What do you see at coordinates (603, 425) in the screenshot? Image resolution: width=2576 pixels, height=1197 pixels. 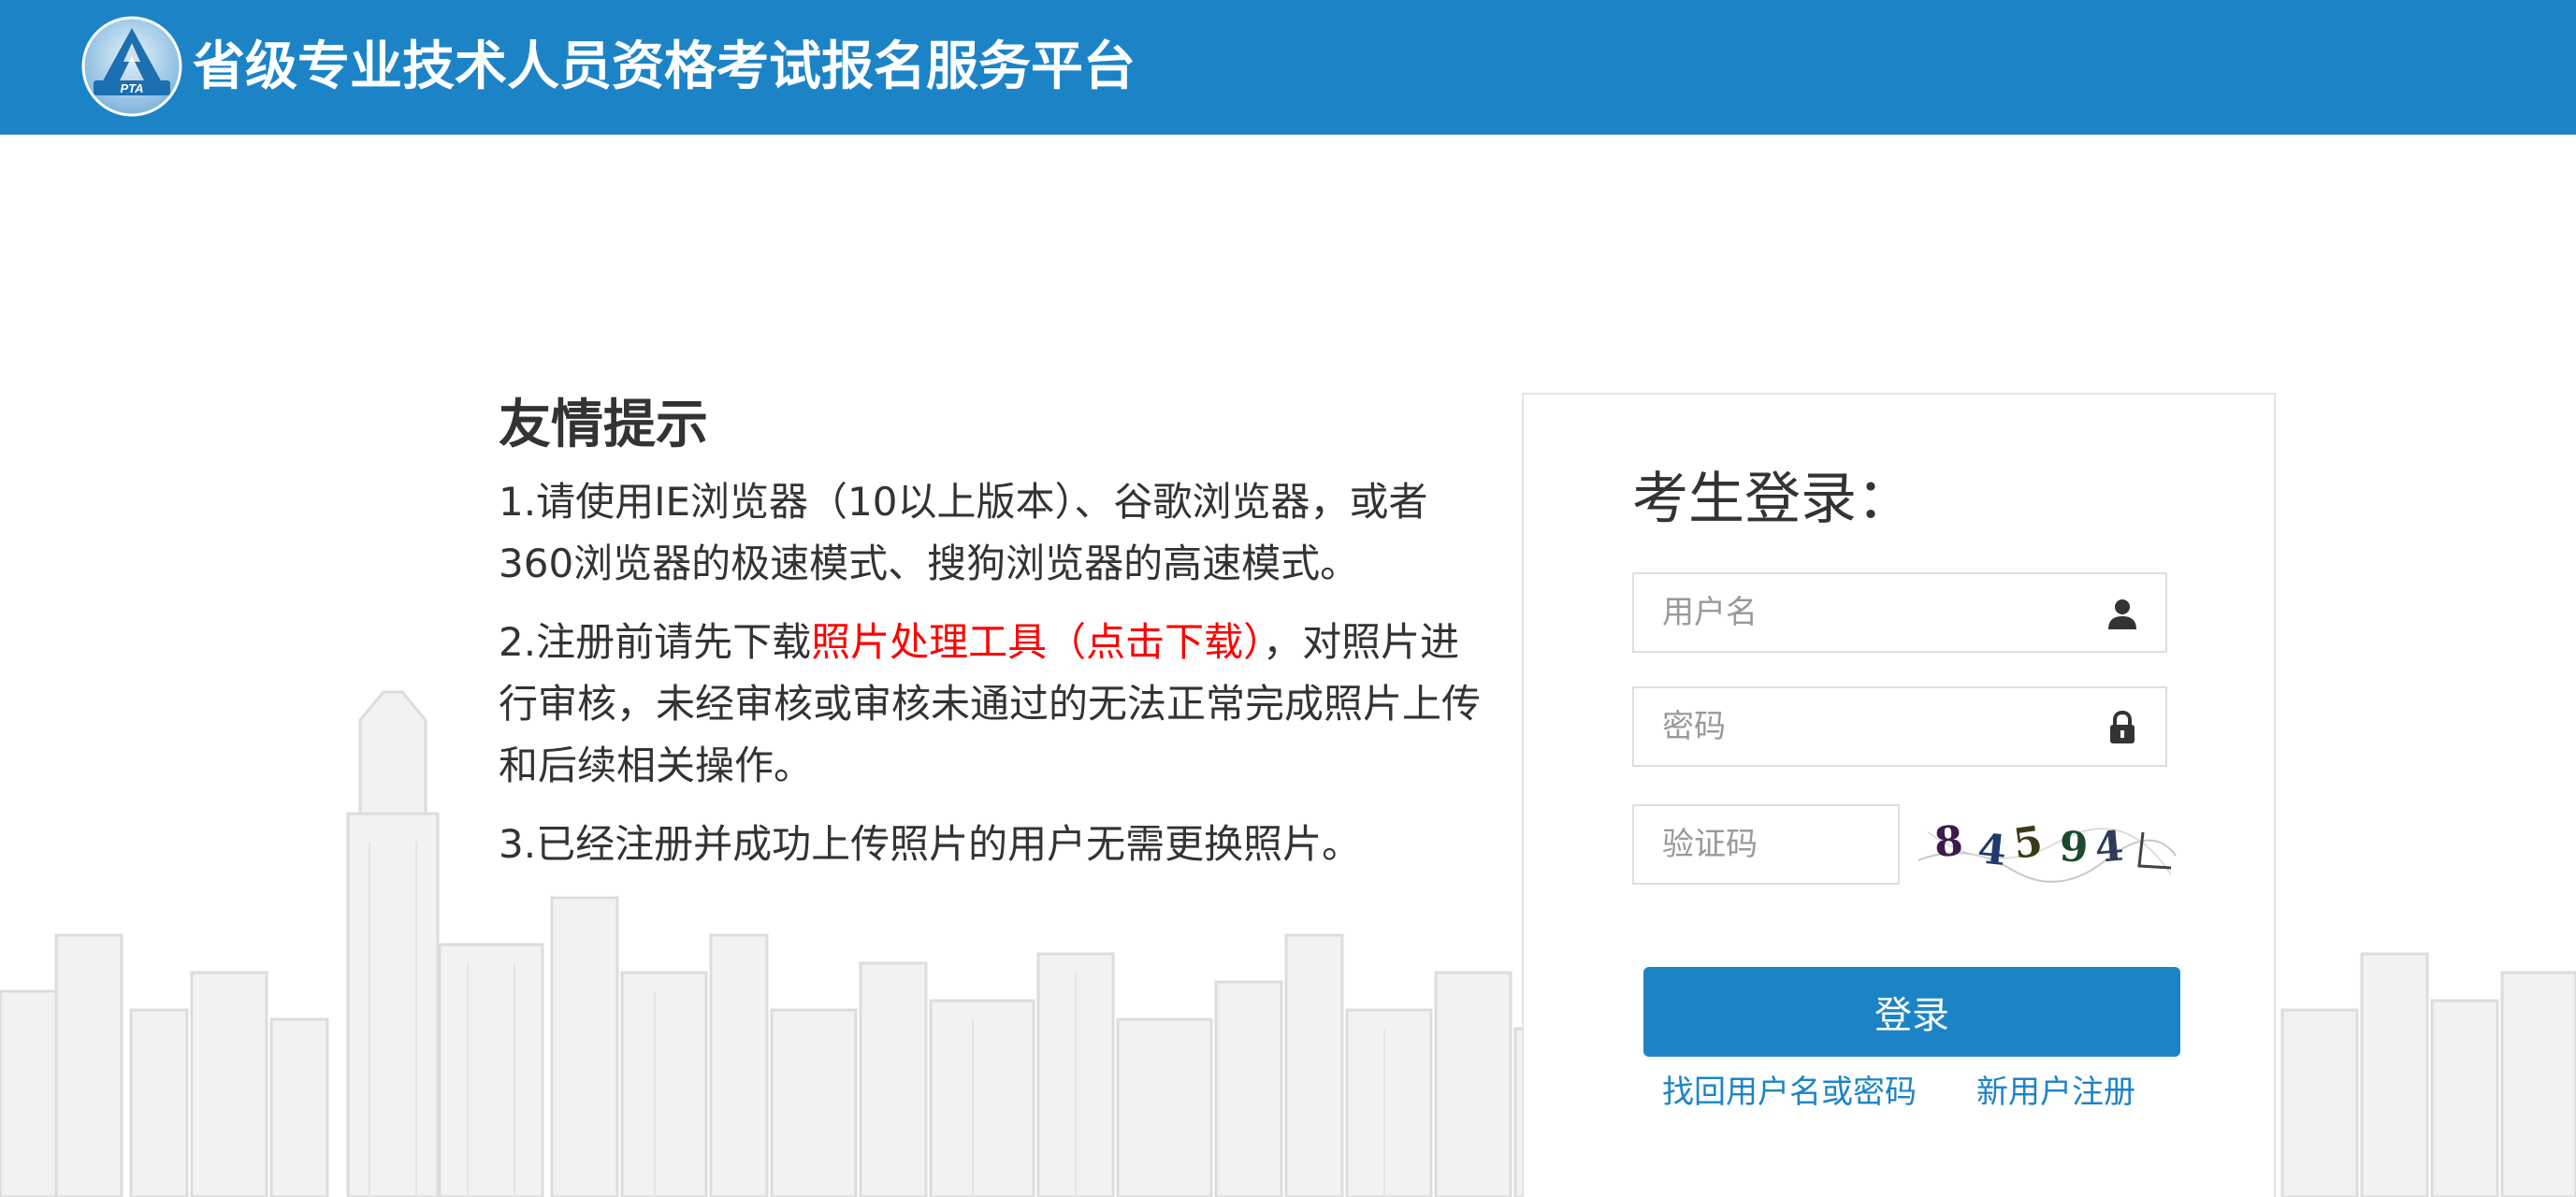 I see `tips-title: 友情提示` at bounding box center [603, 425].